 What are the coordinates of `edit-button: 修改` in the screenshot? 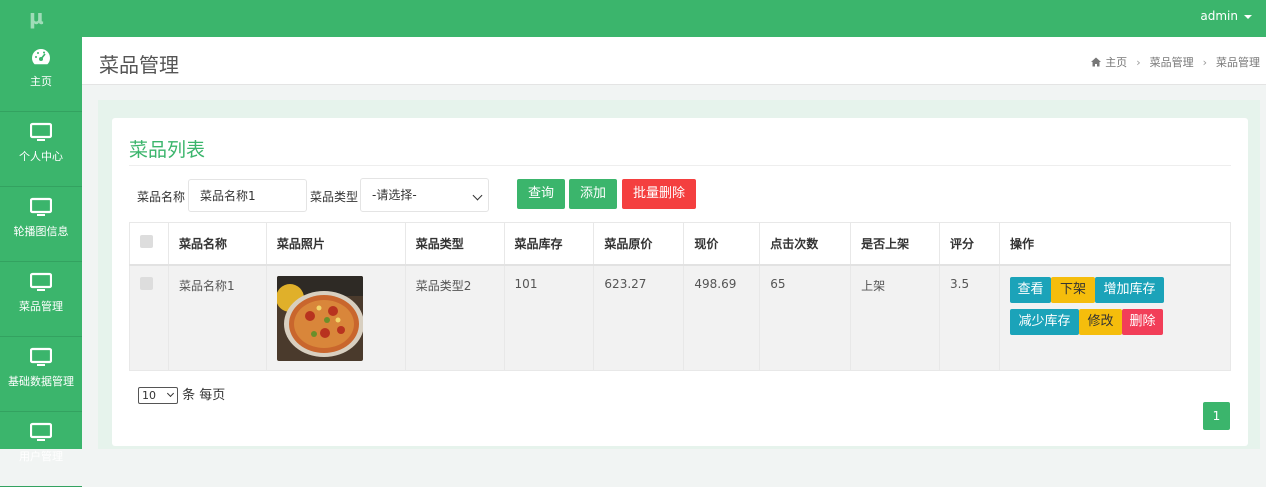 It's located at (1100, 321).